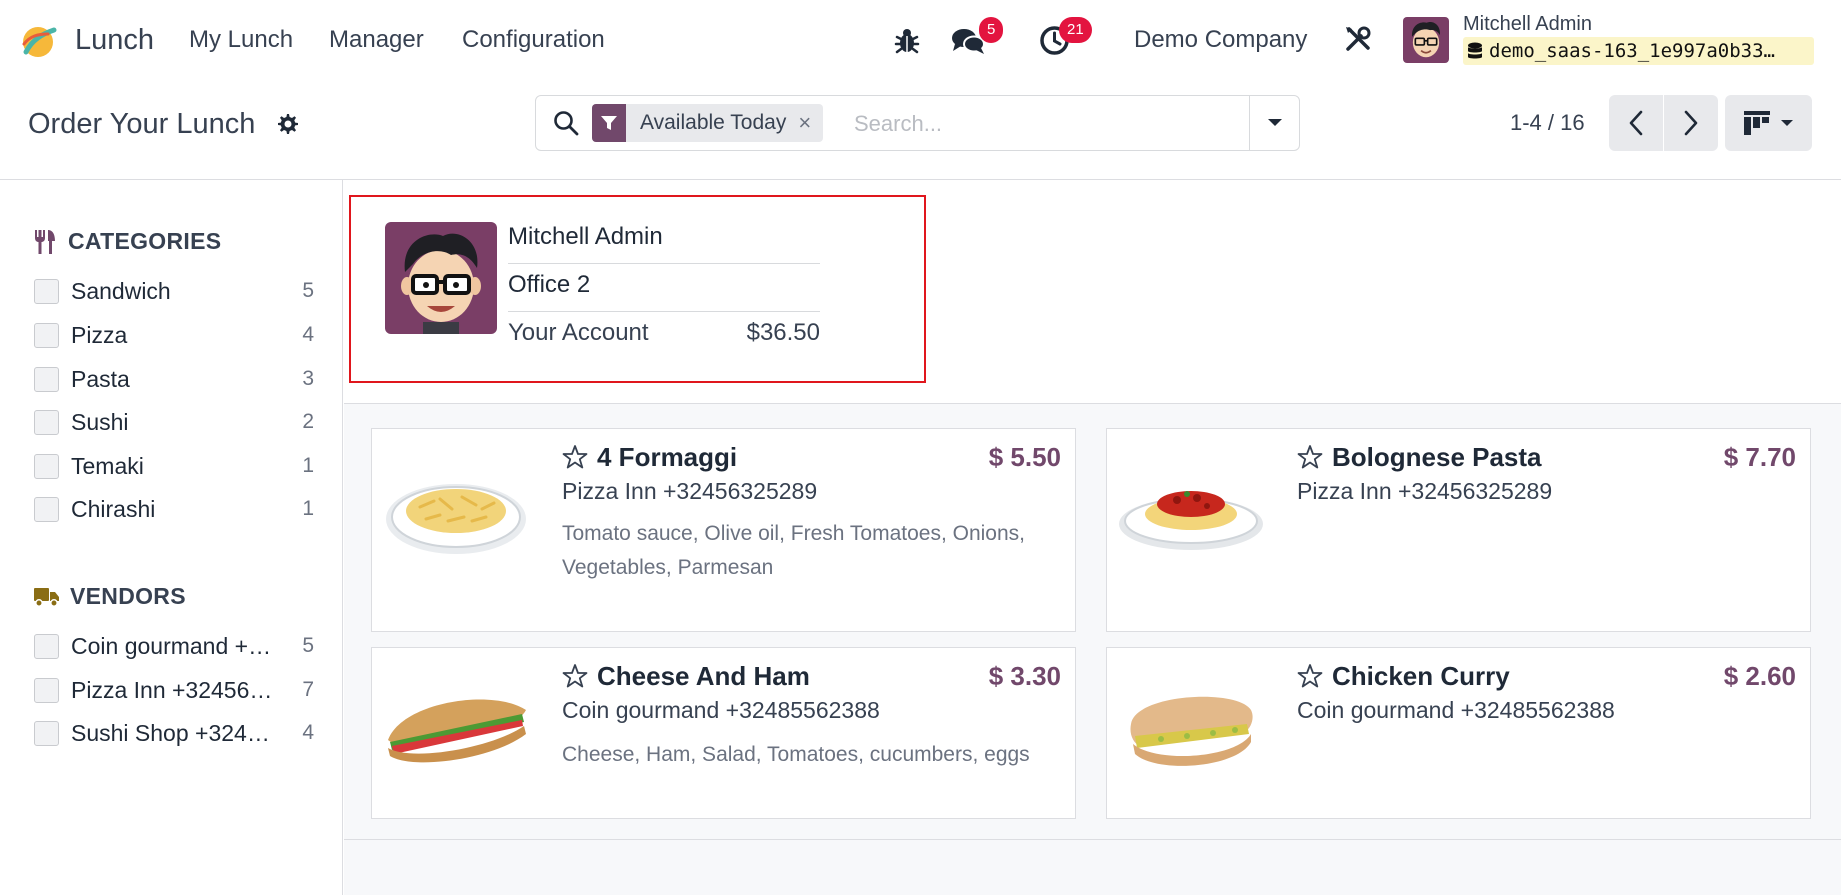 Image resolution: width=1841 pixels, height=895 pixels. What do you see at coordinates (1756, 123) in the screenshot?
I see `kanban-view-icon` at bounding box center [1756, 123].